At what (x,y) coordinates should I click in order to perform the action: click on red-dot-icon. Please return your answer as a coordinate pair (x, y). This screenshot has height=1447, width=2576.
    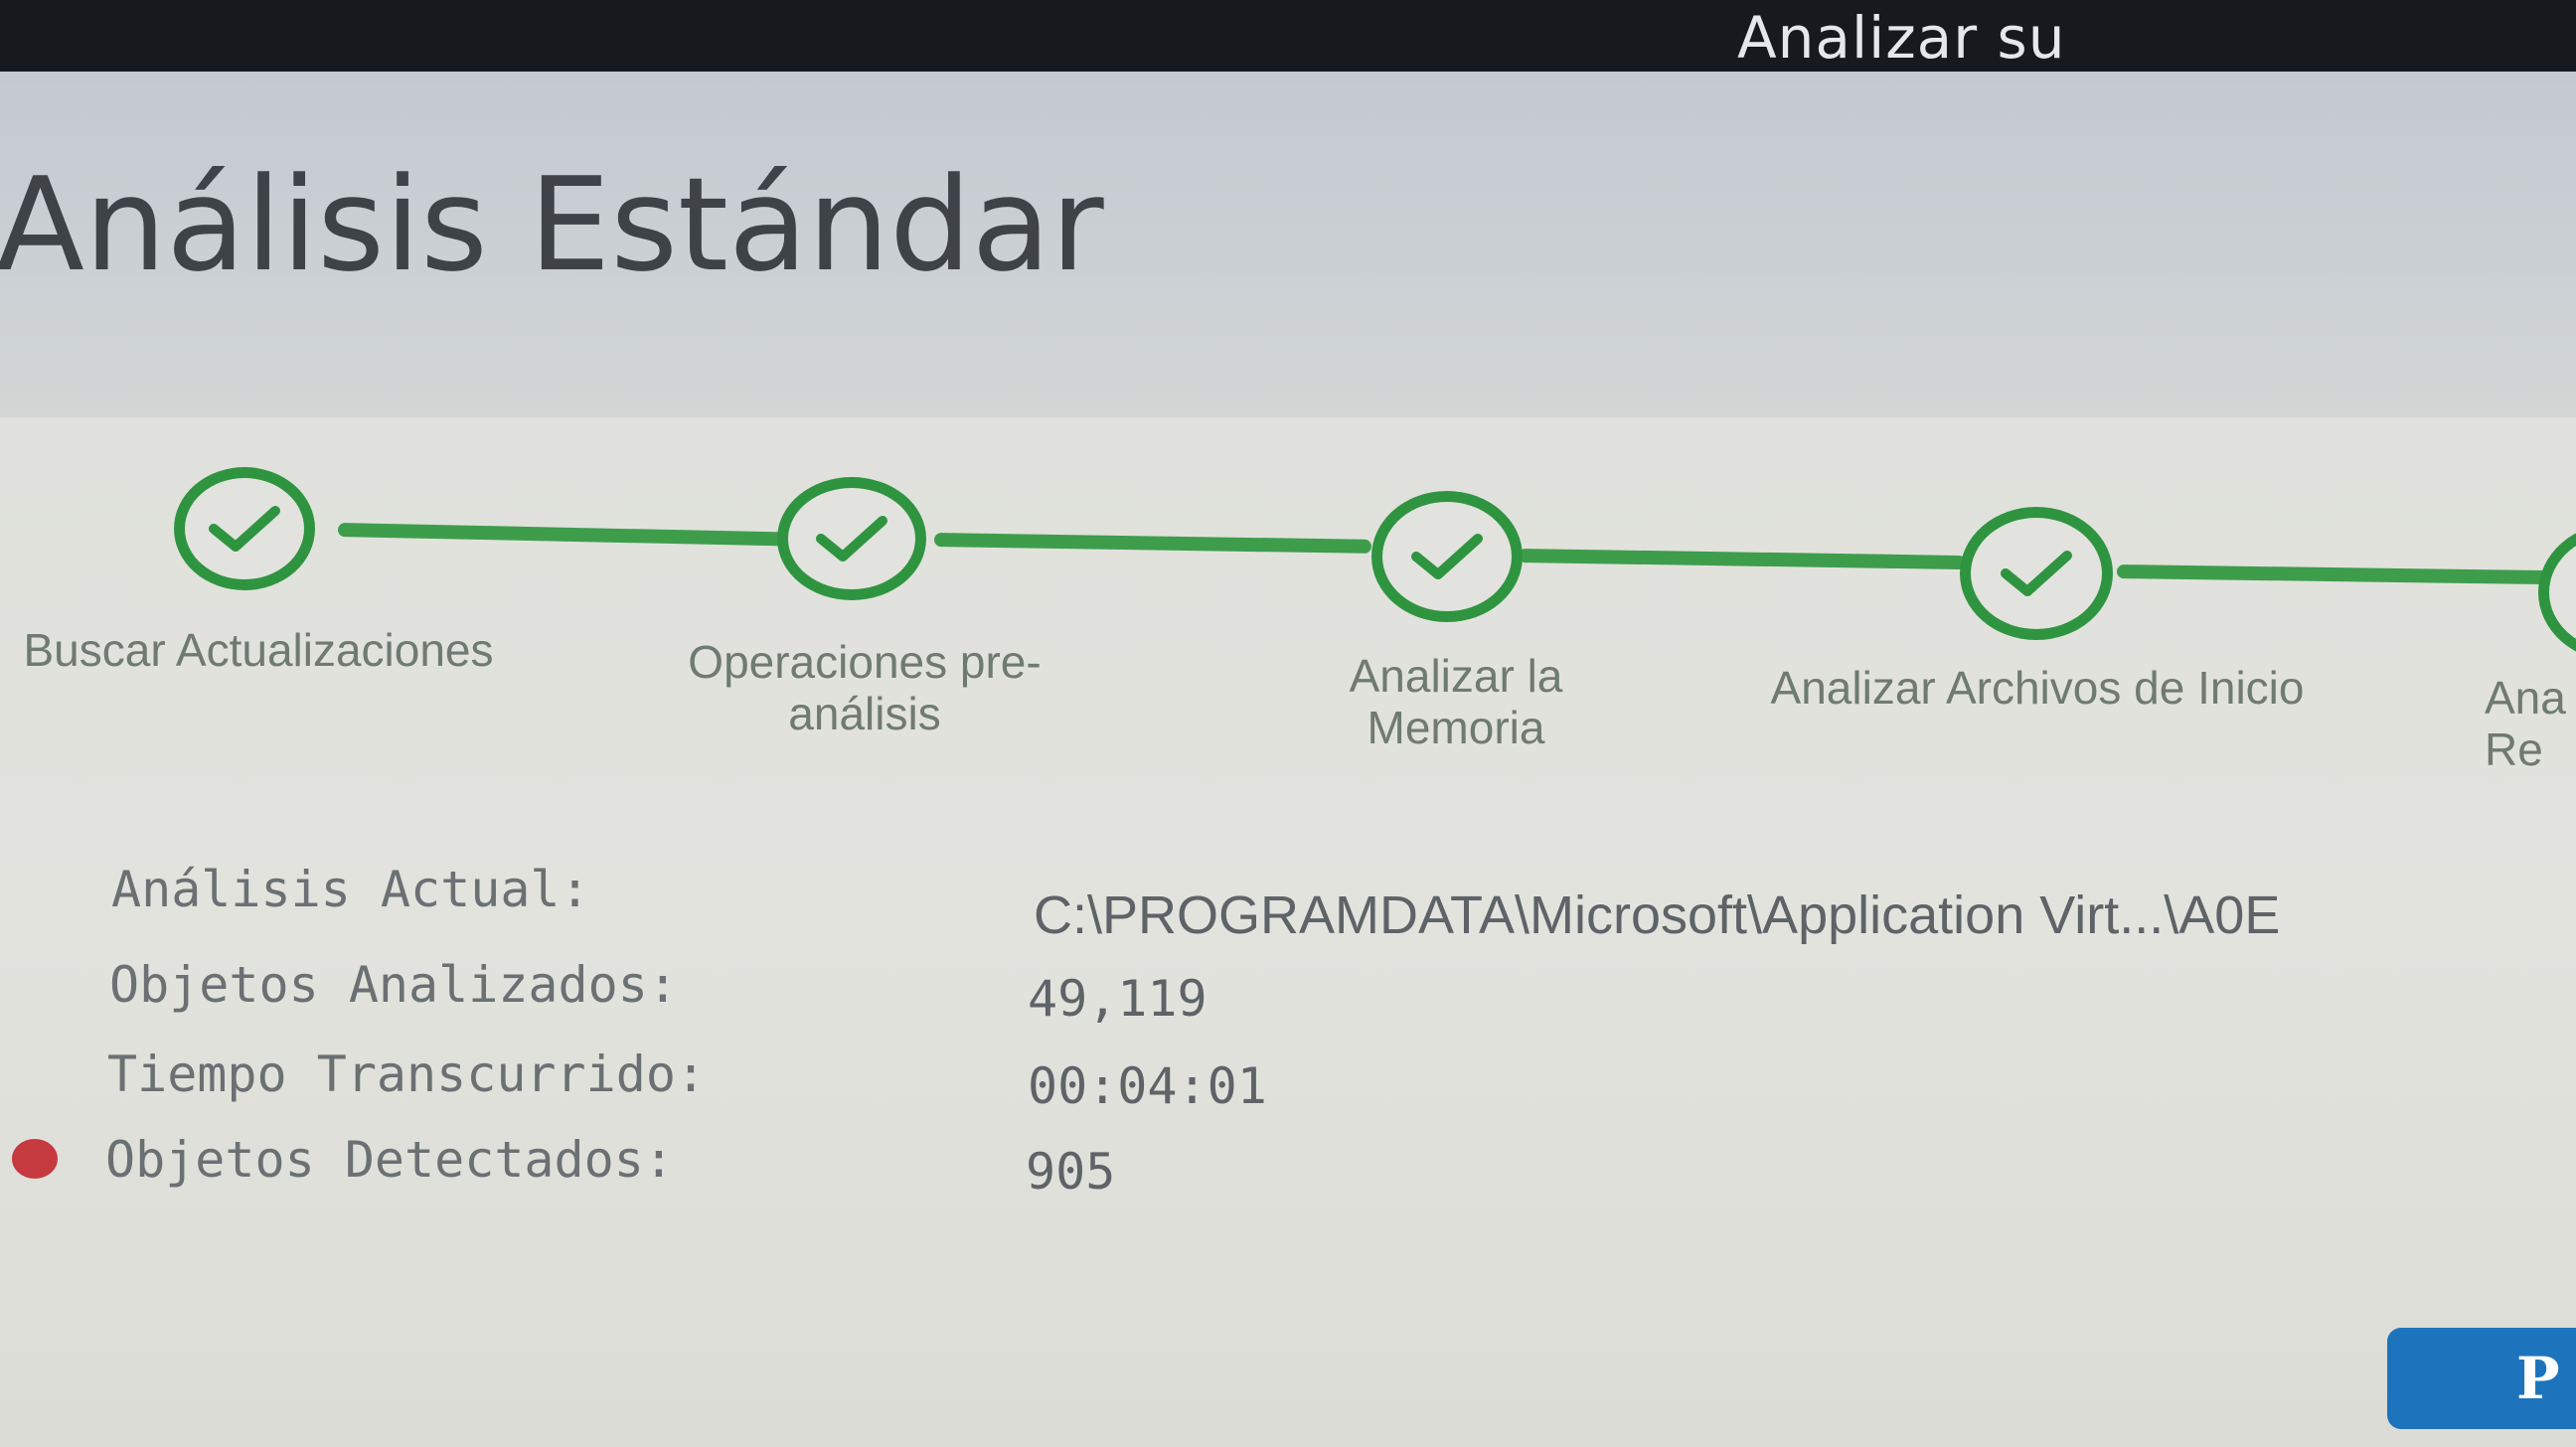
    Looking at the image, I should click on (35, 1159).